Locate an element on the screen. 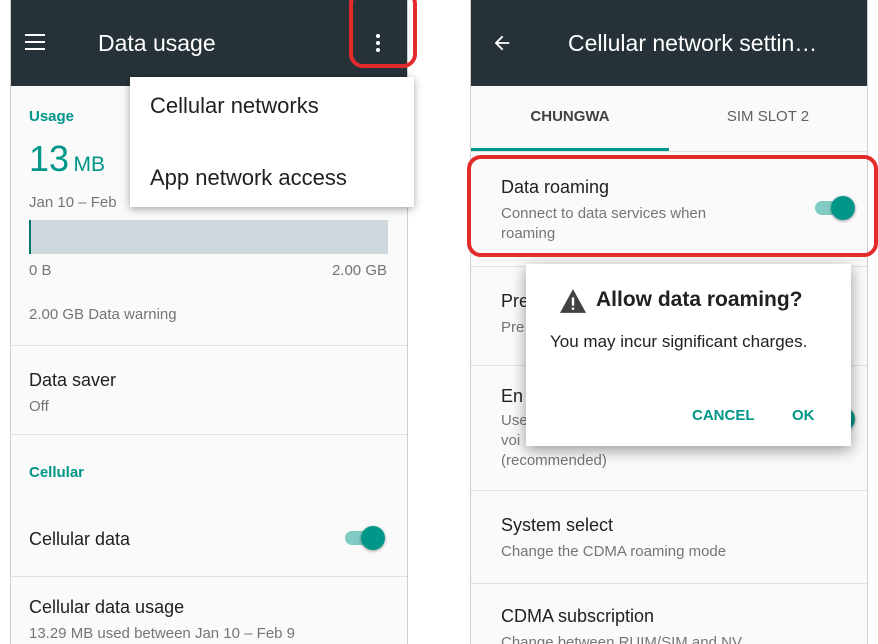  preferred-network-title: Pre is located at coordinates (515, 301).